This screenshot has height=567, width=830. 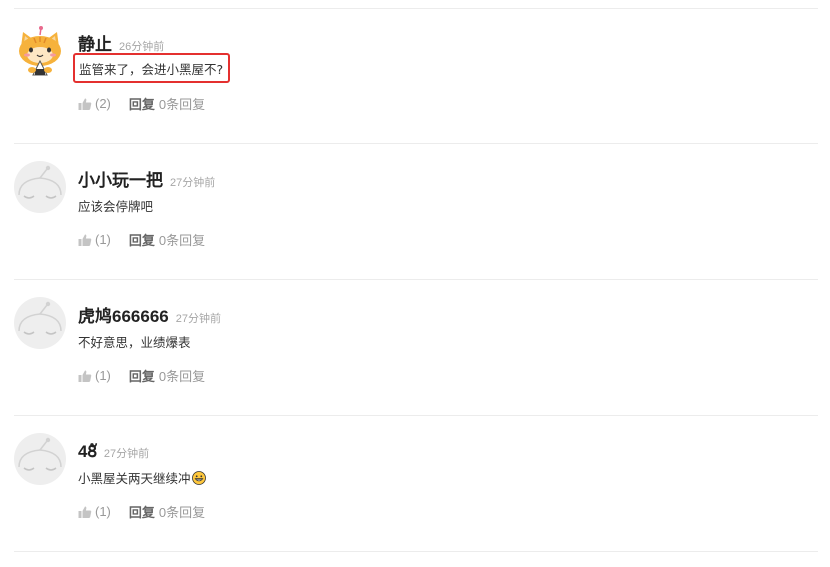 I want to click on username: 48ั, so click(x=87, y=451).